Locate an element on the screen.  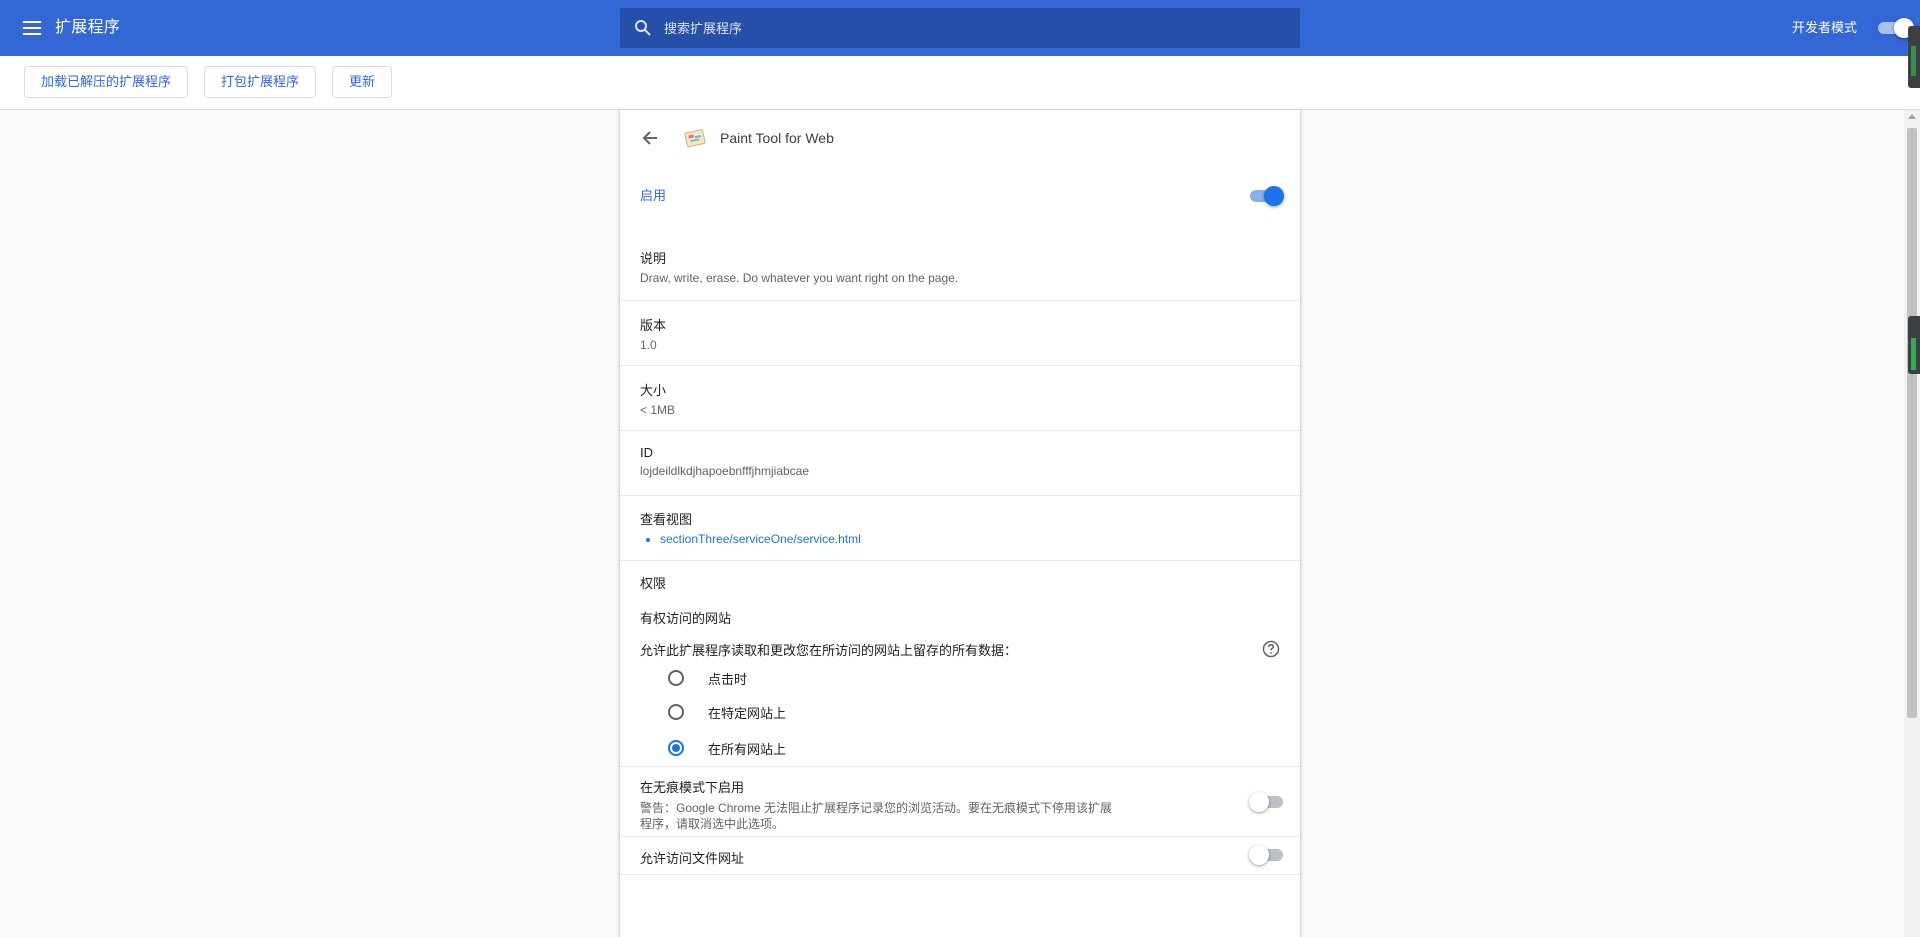
paint-tool-icon is located at coordinates (695, 138).